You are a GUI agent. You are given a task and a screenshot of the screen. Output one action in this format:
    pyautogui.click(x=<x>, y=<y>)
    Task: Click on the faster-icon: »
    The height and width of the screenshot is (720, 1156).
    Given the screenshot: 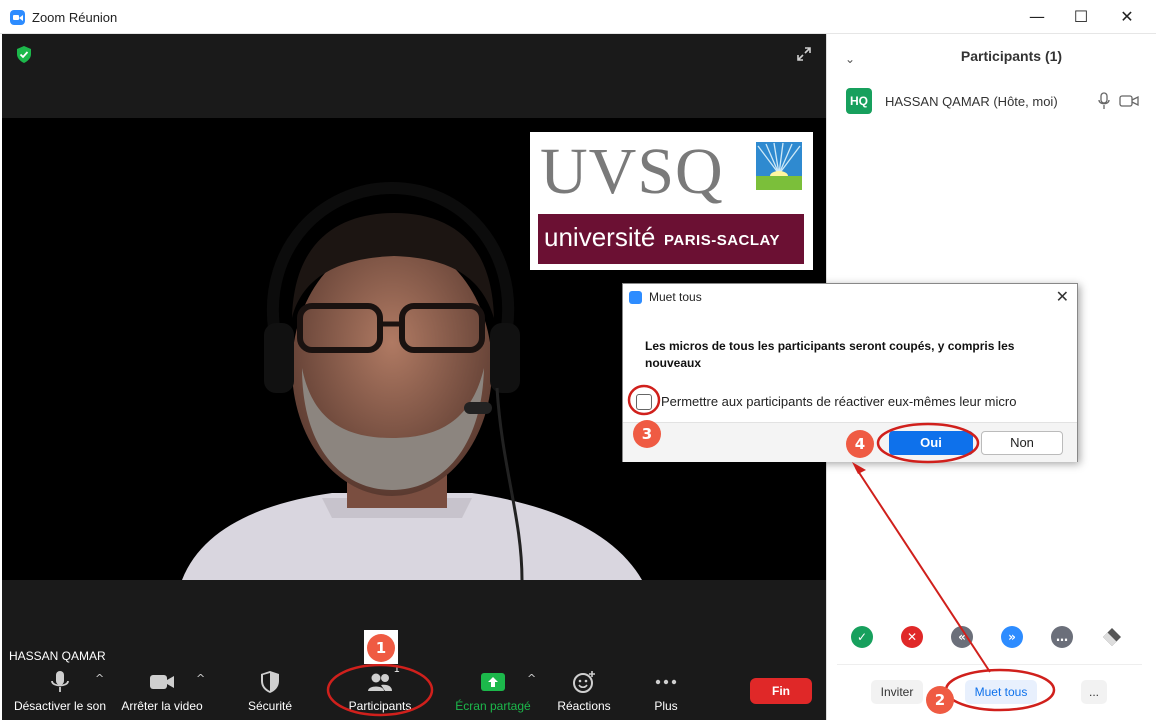 What is the action you would take?
    pyautogui.click(x=1012, y=637)
    